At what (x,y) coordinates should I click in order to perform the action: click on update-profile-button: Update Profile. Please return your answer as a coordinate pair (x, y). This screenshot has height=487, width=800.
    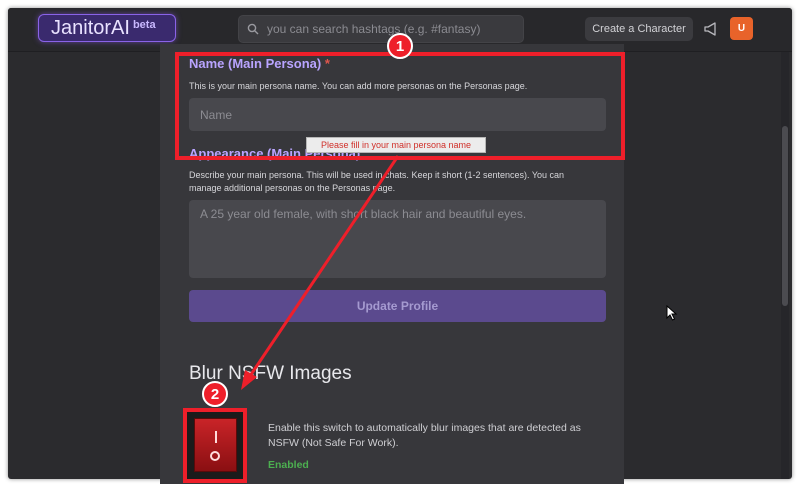
    Looking at the image, I should click on (397, 306).